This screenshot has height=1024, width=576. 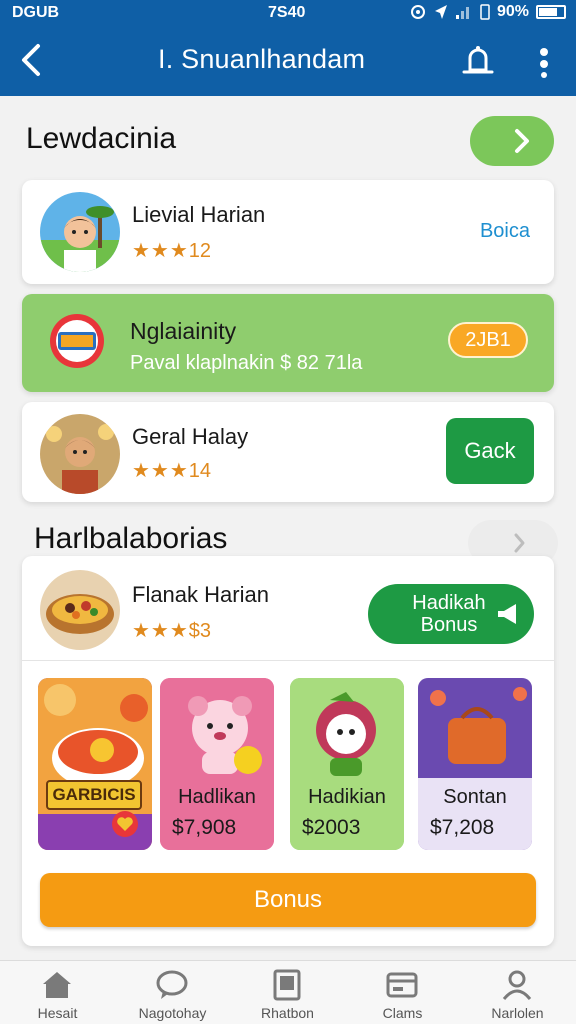 What do you see at coordinates (517, 985) in the screenshot?
I see `profile-icon` at bounding box center [517, 985].